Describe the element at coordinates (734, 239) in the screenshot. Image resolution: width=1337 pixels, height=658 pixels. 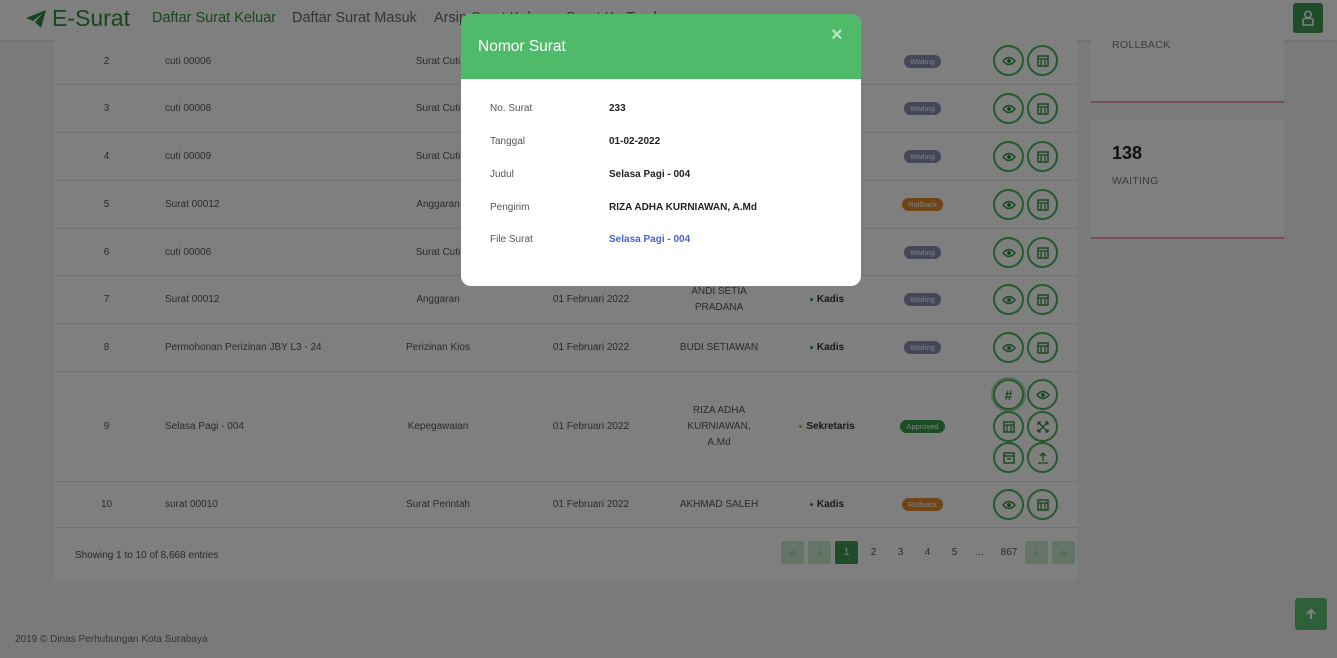
I see `file-surat-link: Selasa Pagi - 004` at that location.